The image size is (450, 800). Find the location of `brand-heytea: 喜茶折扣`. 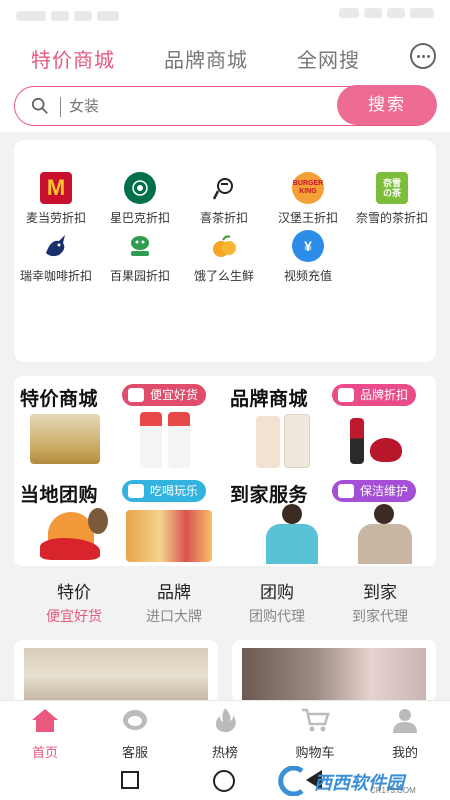

brand-heytea: 喜茶折扣 is located at coordinates (224, 199).